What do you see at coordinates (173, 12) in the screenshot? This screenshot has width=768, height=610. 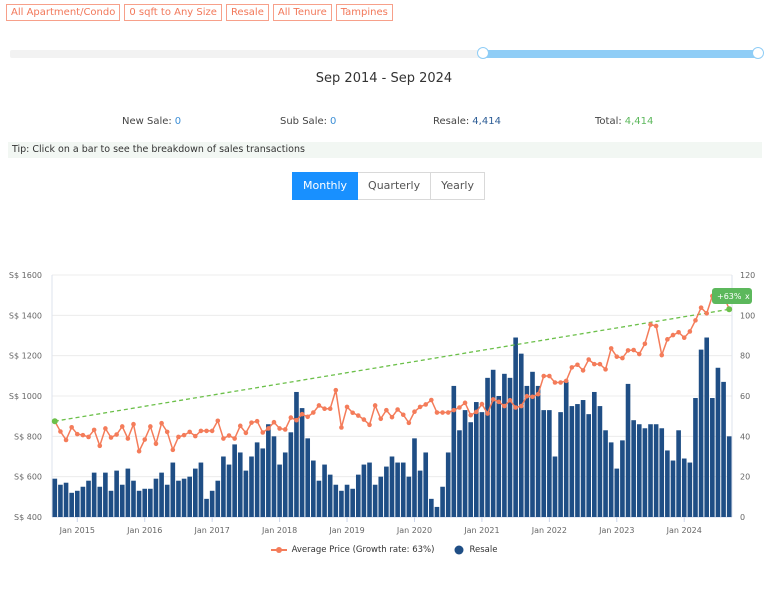 I see `filter-size: 0 sqft to Any Size` at bounding box center [173, 12].